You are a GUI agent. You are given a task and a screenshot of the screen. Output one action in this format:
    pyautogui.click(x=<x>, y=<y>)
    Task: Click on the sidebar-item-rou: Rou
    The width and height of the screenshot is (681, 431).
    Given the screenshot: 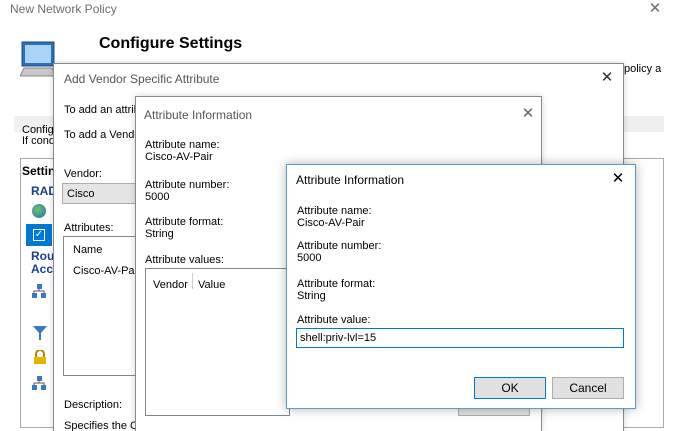 What is the action you would take?
    pyautogui.click(x=42, y=256)
    